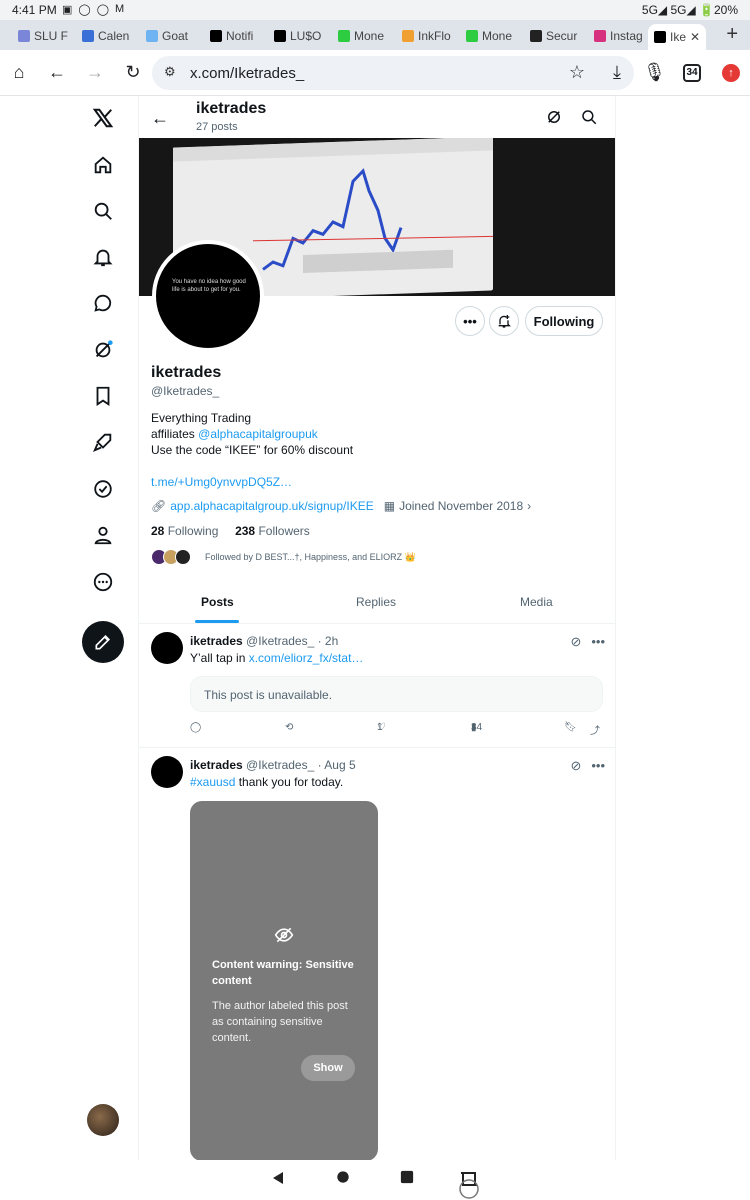 The height and width of the screenshot is (1200, 750). I want to click on site-settings-icon: ⚙, so click(170, 72).